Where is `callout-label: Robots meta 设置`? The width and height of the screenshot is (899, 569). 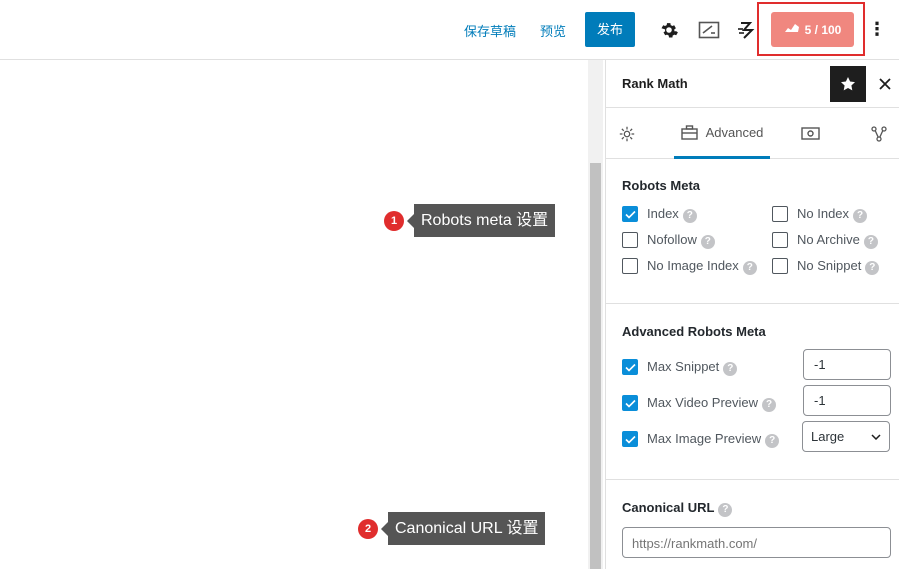 callout-label: Robots meta 设置 is located at coordinates (485, 220).